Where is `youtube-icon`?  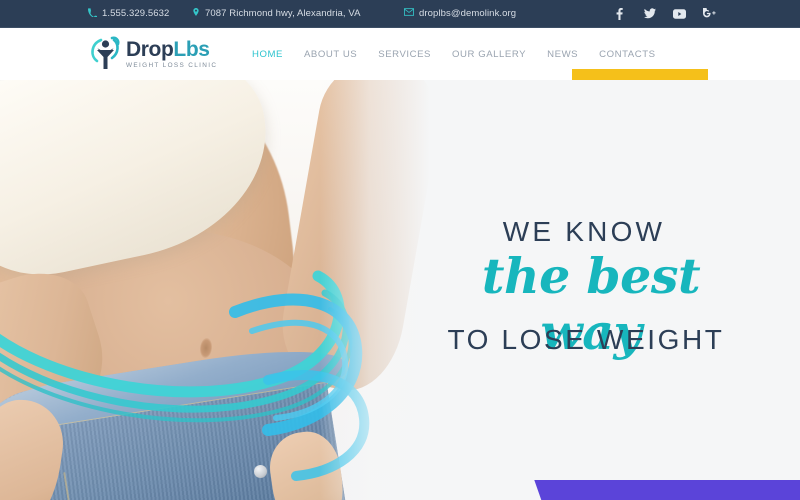 youtube-icon is located at coordinates (679, 13).